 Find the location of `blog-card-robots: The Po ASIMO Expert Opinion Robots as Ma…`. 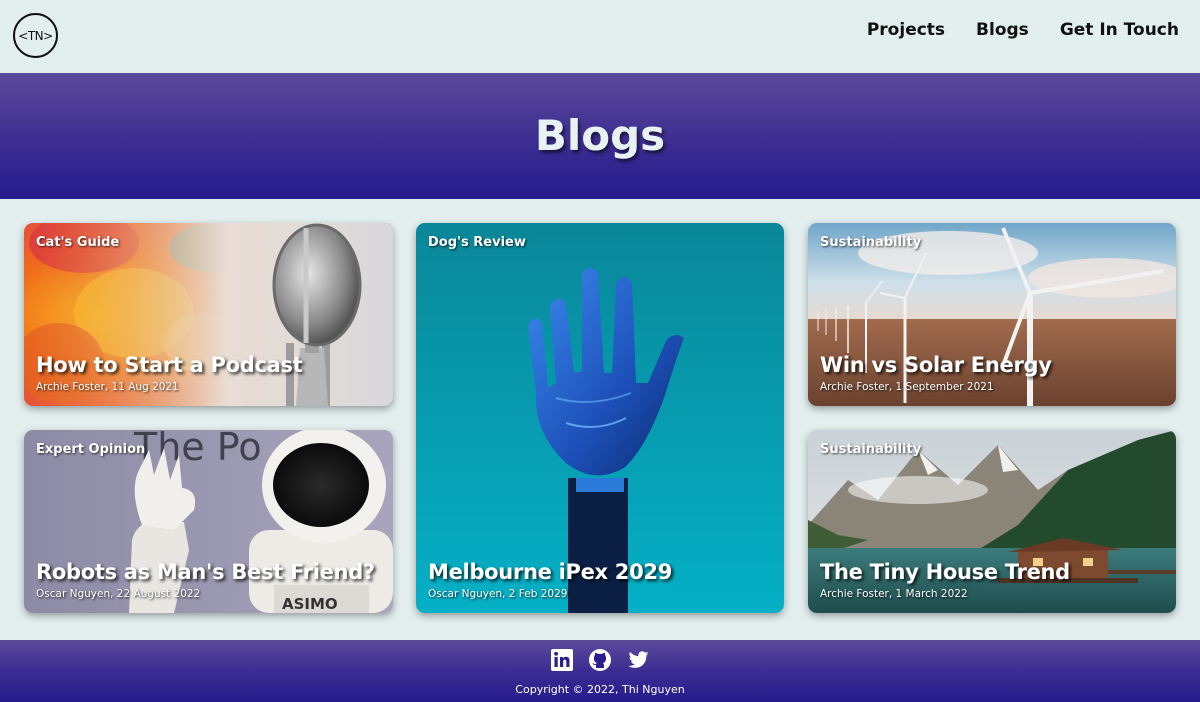

blog-card-robots: The Po ASIMO Expert Opinion Robots as Ma… is located at coordinates (208, 521).